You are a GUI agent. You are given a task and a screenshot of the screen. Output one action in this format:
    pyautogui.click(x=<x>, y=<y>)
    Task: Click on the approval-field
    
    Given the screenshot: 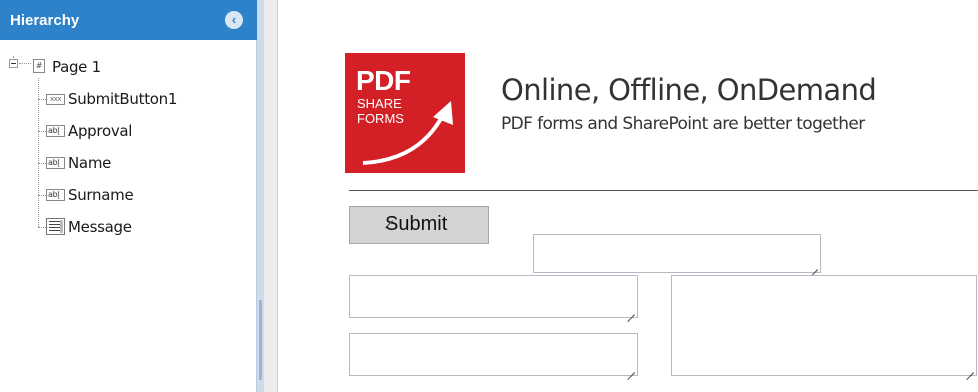 What is the action you would take?
    pyautogui.click(x=677, y=253)
    